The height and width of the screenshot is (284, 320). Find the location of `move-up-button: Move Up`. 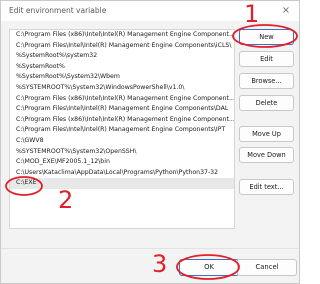

move-up-button: Move Up is located at coordinates (266, 134).